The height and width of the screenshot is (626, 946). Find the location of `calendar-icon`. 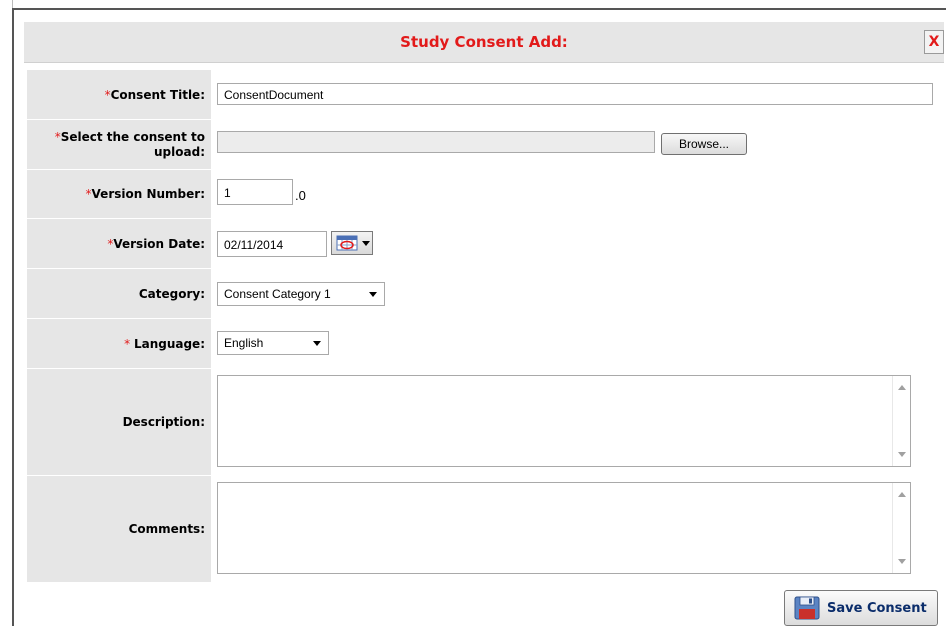

calendar-icon is located at coordinates (353, 243).